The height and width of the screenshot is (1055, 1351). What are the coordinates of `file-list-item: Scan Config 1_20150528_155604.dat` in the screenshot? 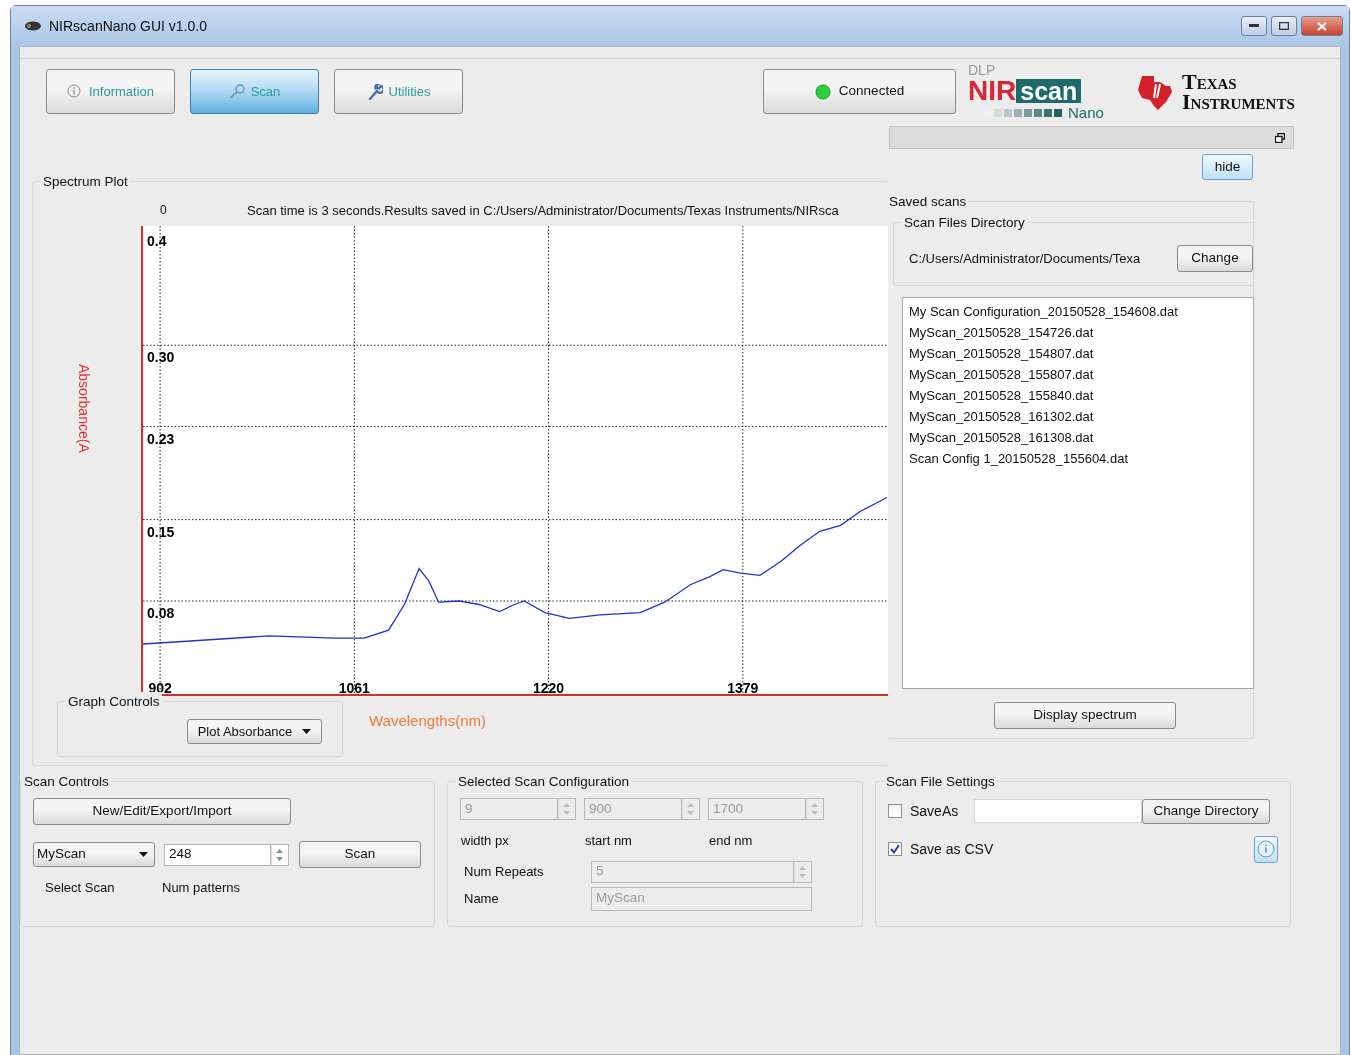 It's located at (1078, 458).